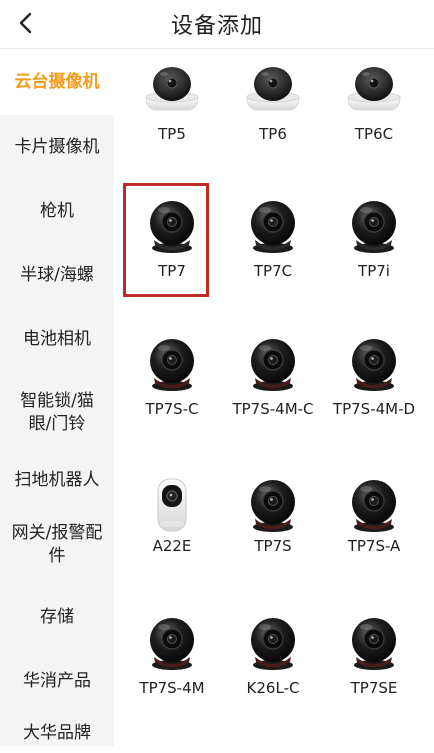  I want to click on sidebar-item-10: 大华品牌, so click(57, 733).